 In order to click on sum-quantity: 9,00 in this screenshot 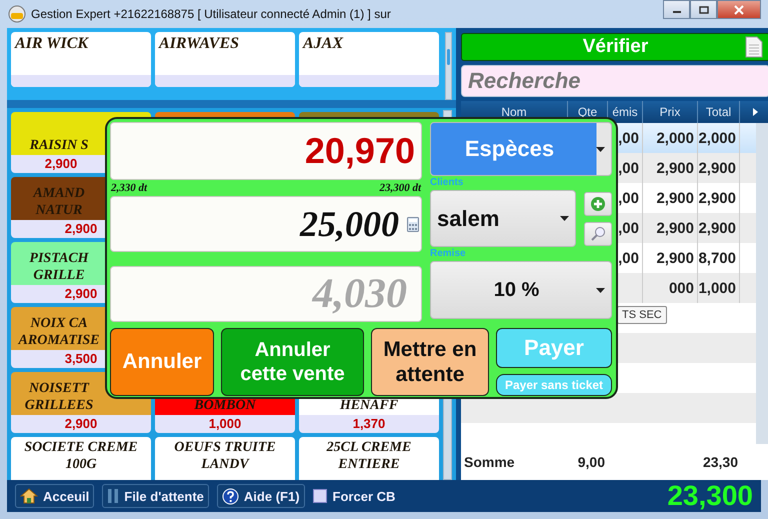, I will do `click(591, 462)`.